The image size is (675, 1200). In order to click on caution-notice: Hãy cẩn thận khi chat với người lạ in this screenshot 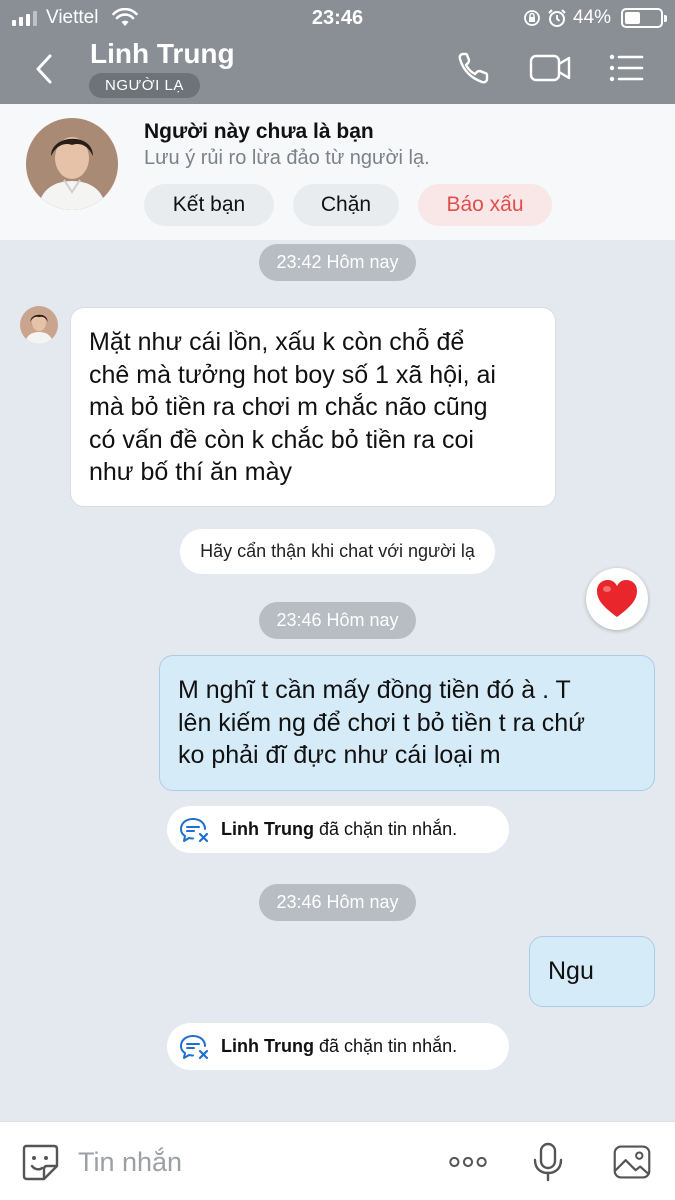, I will do `click(337, 551)`.